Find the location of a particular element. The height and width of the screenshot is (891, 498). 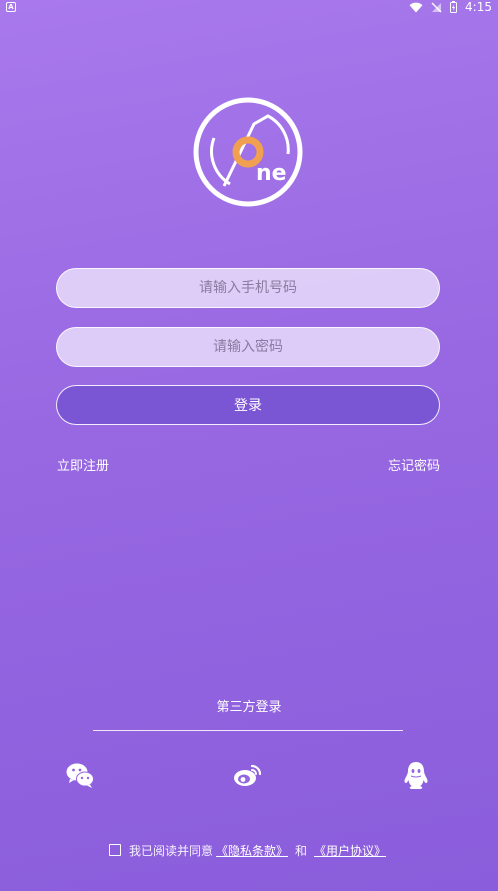

wechat-login-button is located at coordinates (80, 775).